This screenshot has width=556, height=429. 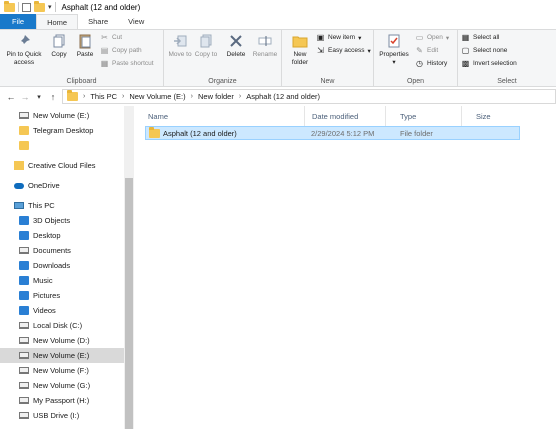 I want to click on column-header-date-modified: Date modified, so click(x=342, y=116).